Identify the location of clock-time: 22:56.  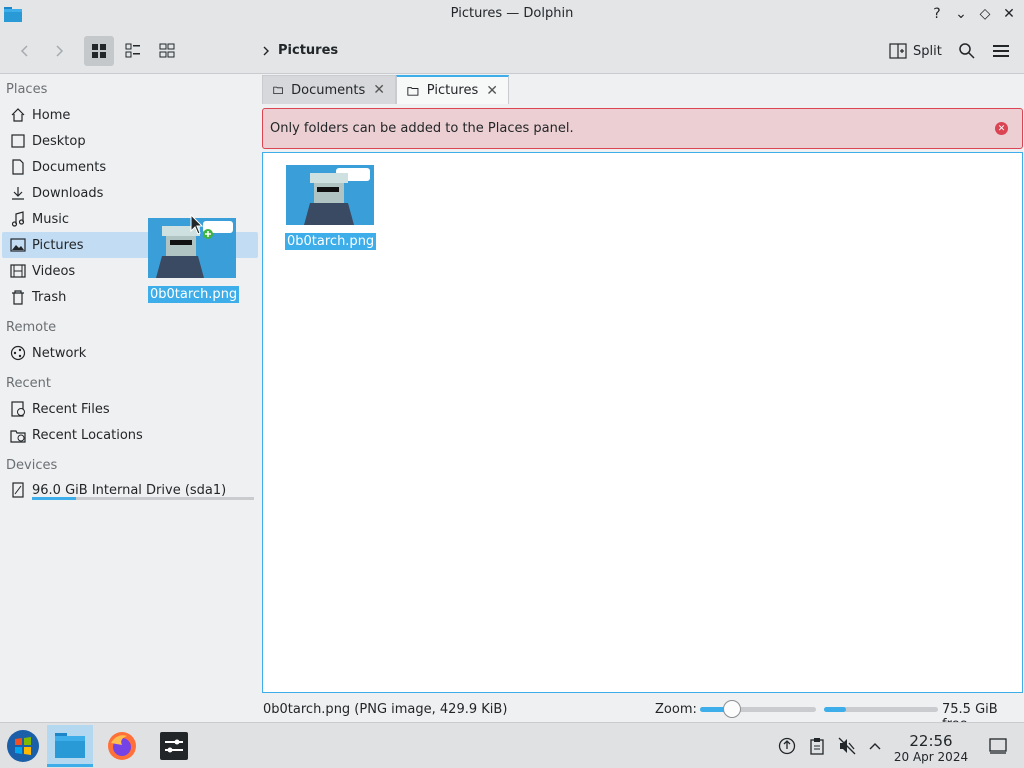
(931, 741).